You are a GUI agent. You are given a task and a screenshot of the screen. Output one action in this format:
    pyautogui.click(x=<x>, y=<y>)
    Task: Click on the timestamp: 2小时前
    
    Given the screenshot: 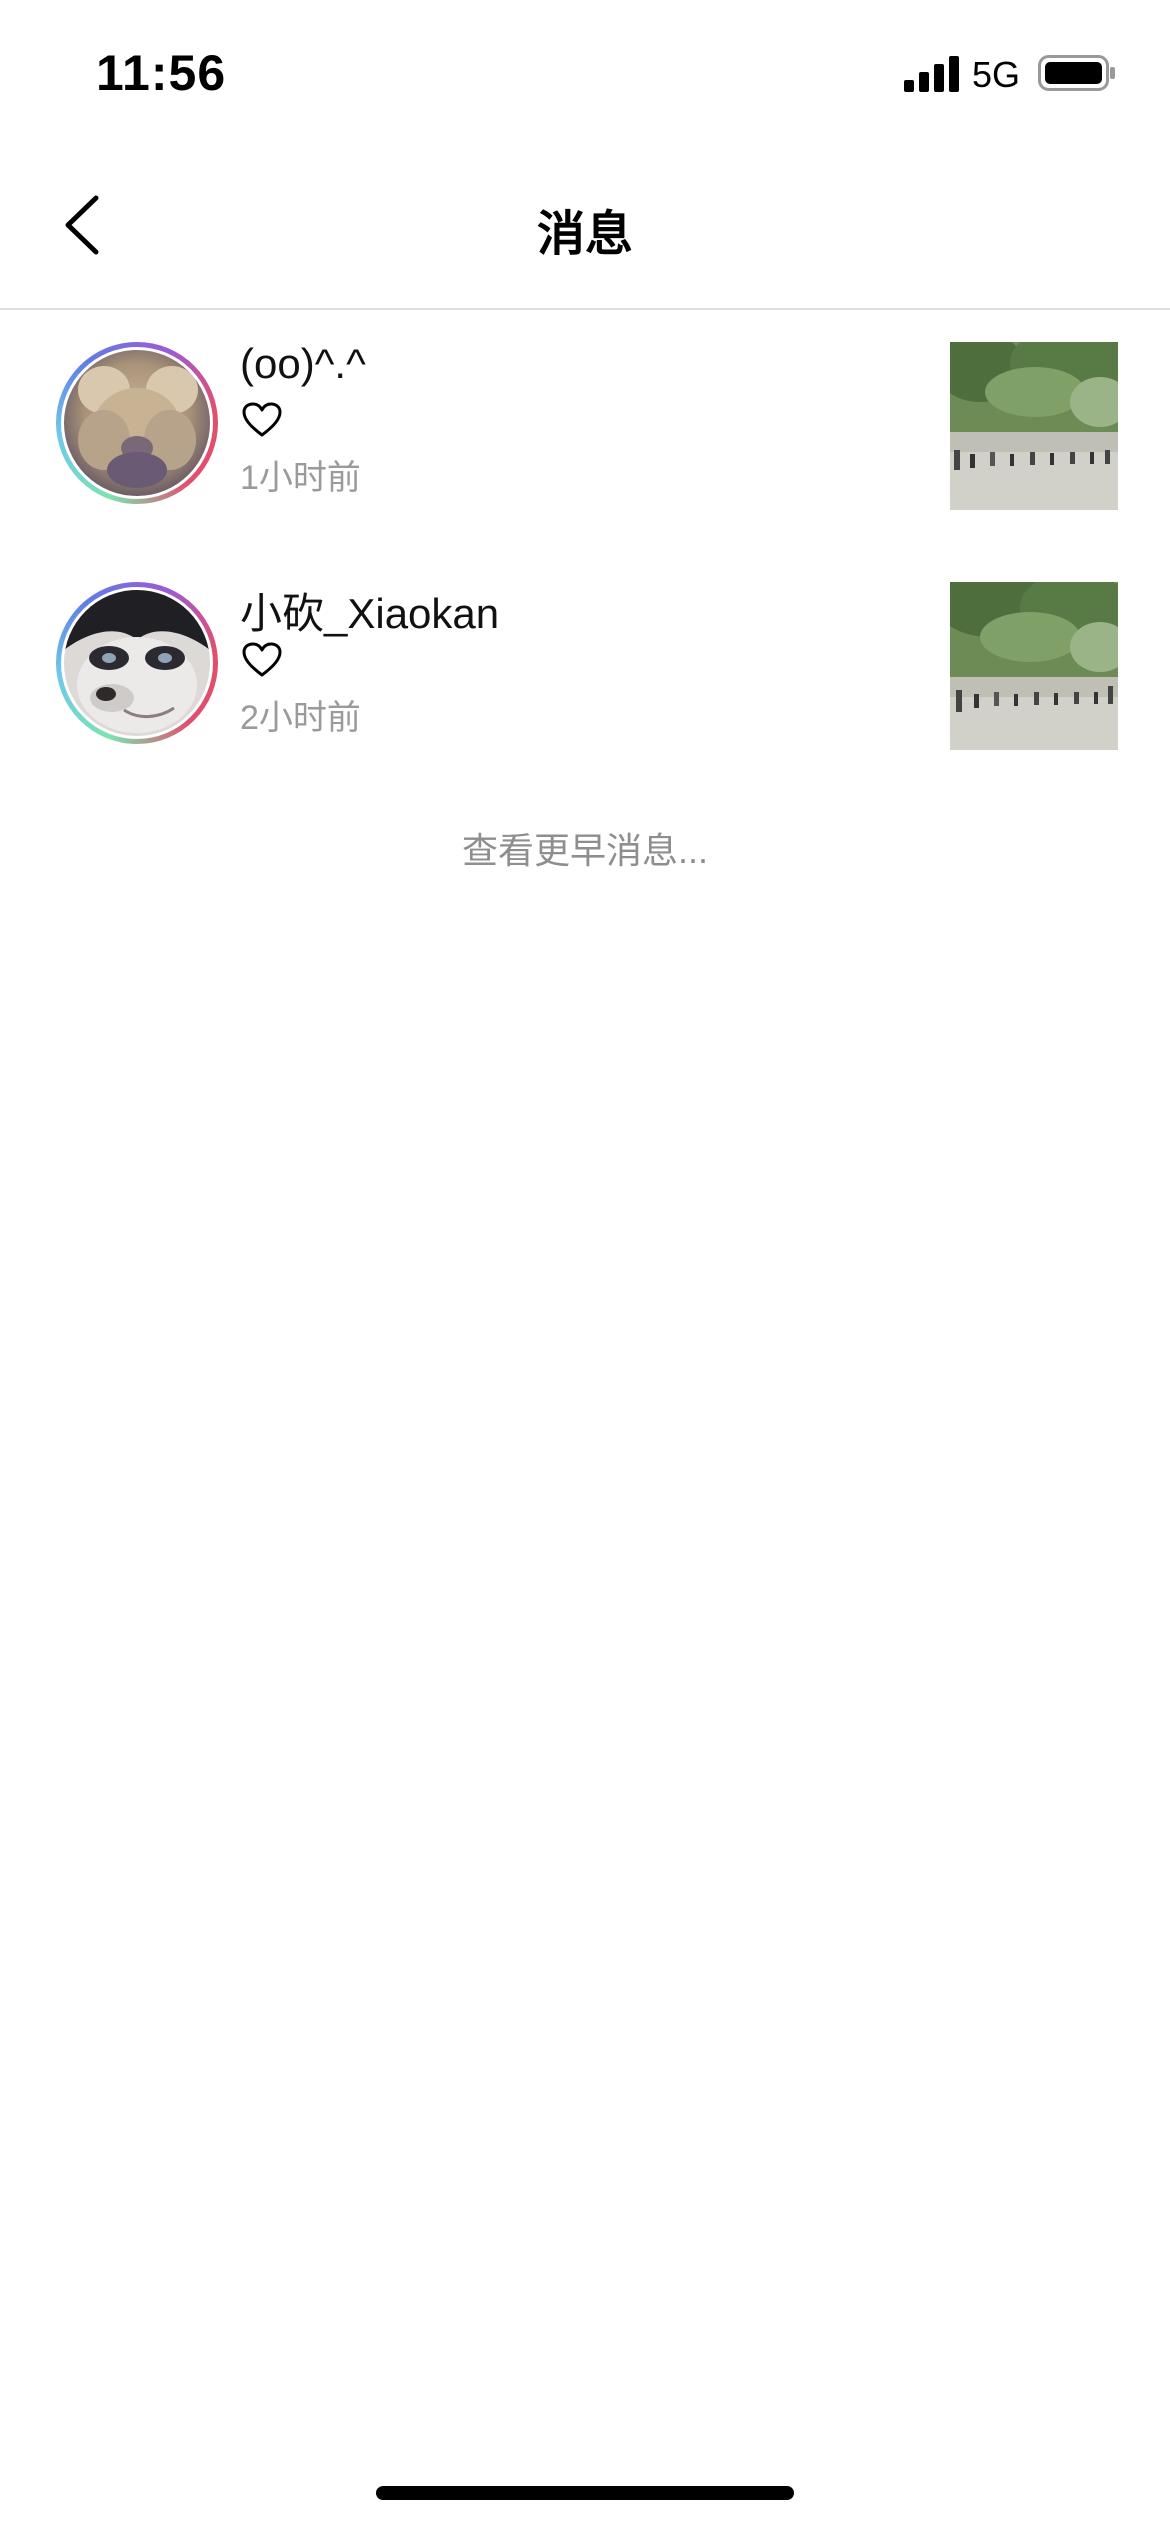 What is the action you would take?
    pyautogui.click(x=300, y=718)
    